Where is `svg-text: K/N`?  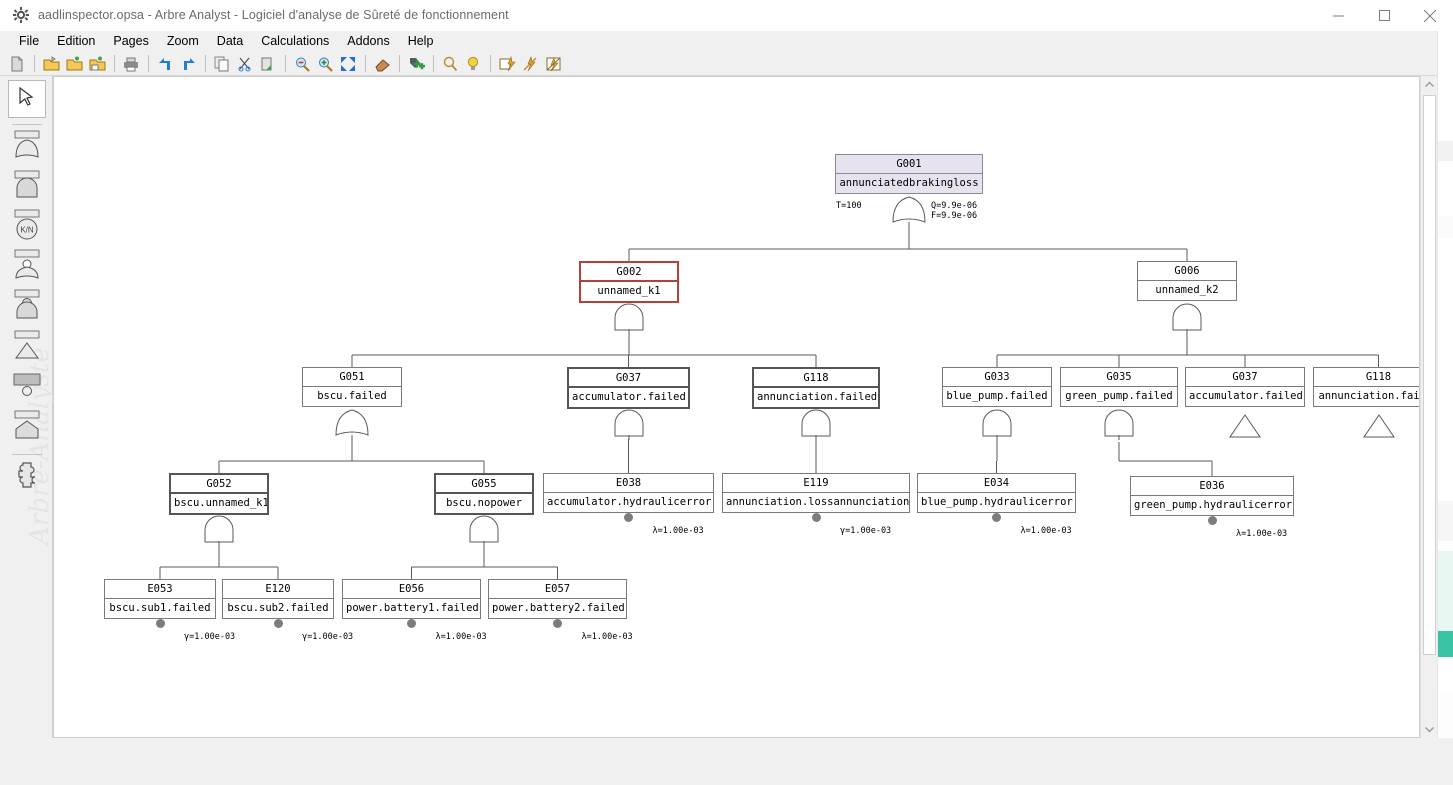
svg-text: K/N is located at coordinates (27, 229).